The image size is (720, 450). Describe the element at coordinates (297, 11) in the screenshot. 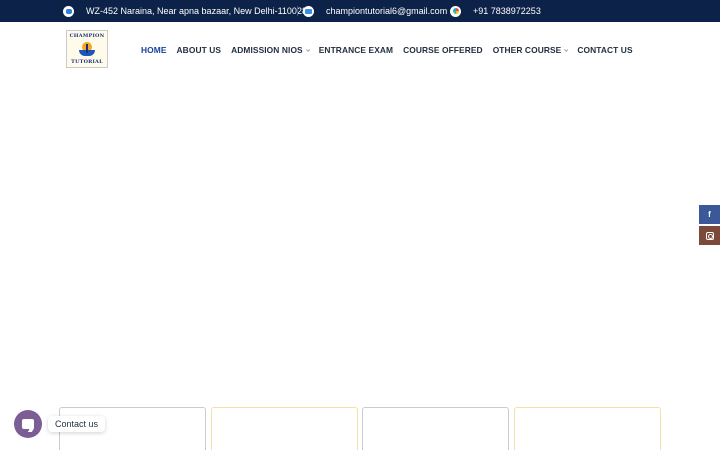

I see `divider` at that location.